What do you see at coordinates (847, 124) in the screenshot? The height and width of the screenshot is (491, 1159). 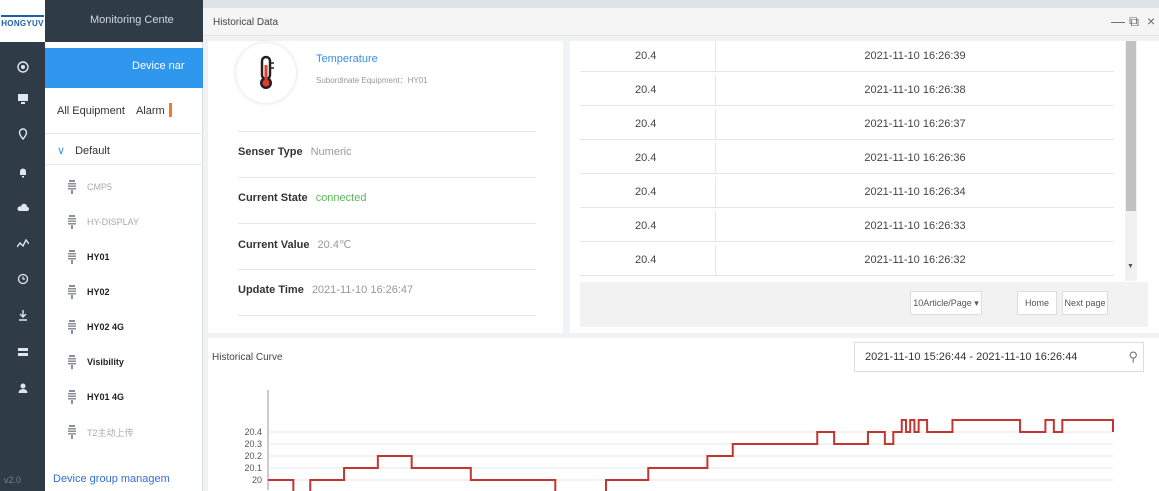 I see `table-row: 20.4 2021-11-10 16:26:37` at bounding box center [847, 124].